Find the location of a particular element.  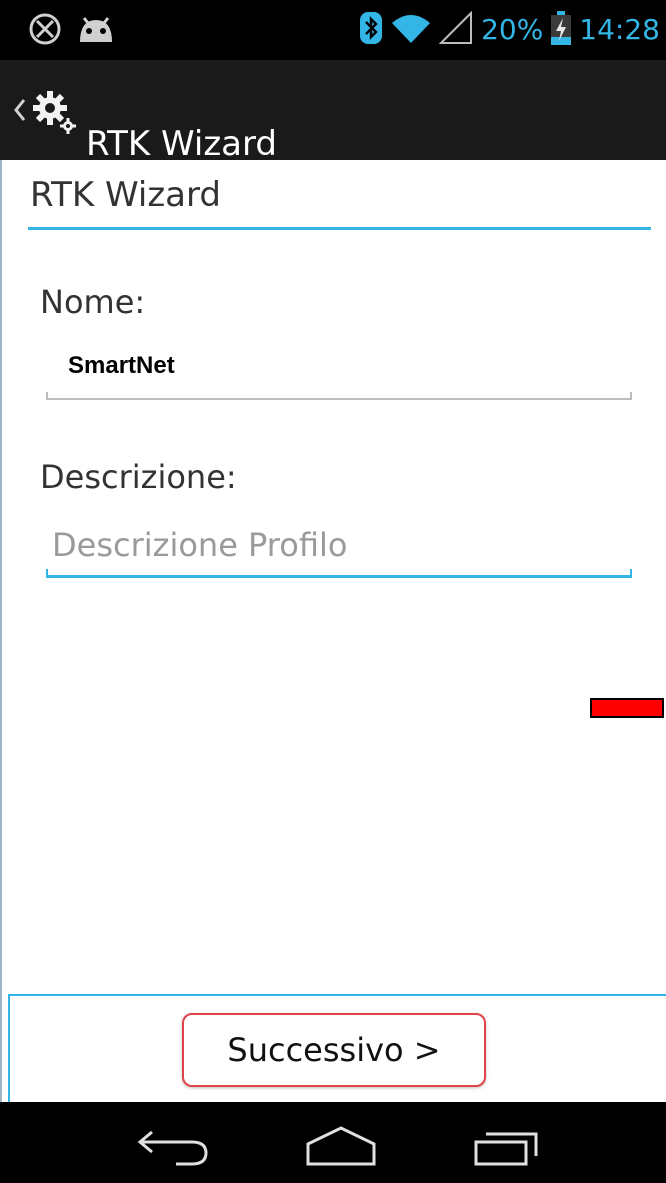

description-field-underline is located at coordinates (339, 576).